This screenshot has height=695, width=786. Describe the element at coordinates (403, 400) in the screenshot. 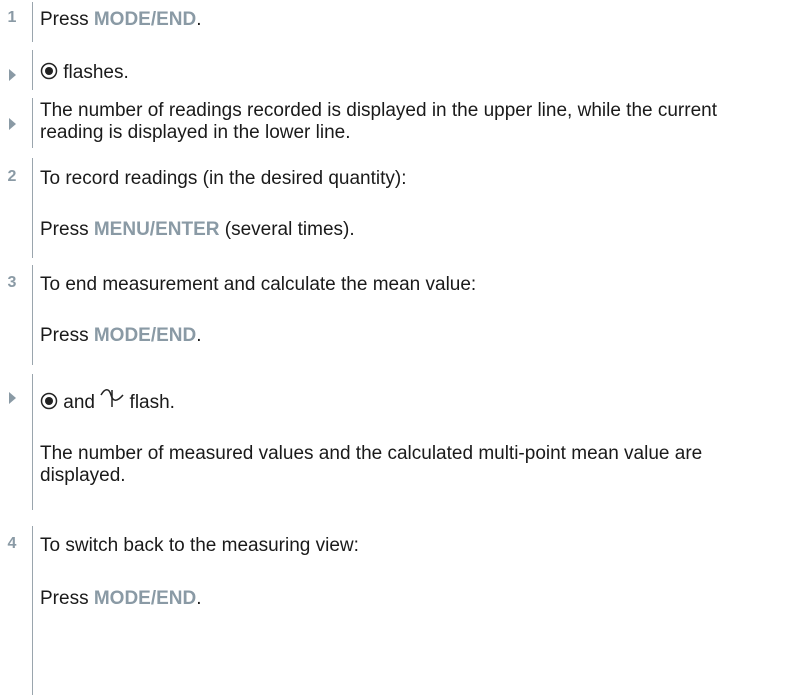

I see `step-text: and flash.` at that location.